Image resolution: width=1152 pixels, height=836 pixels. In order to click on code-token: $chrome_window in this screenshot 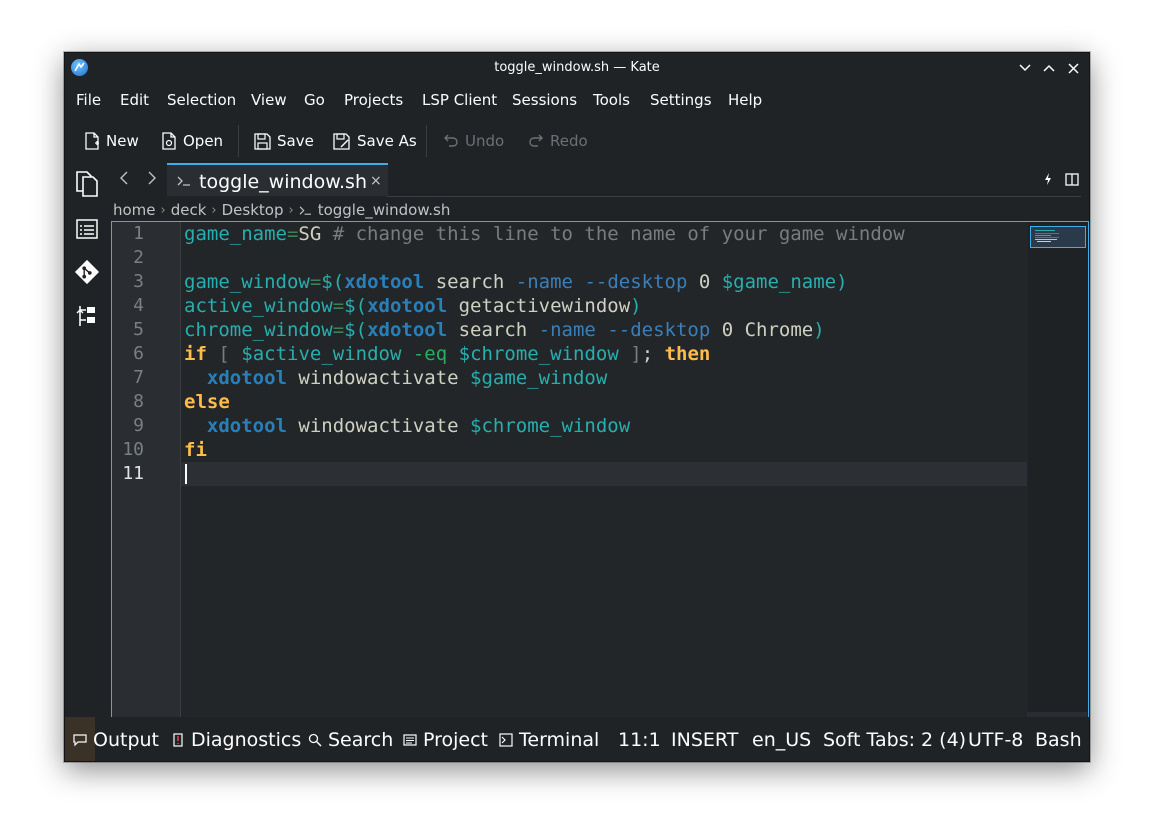, I will do `click(550, 426)`.